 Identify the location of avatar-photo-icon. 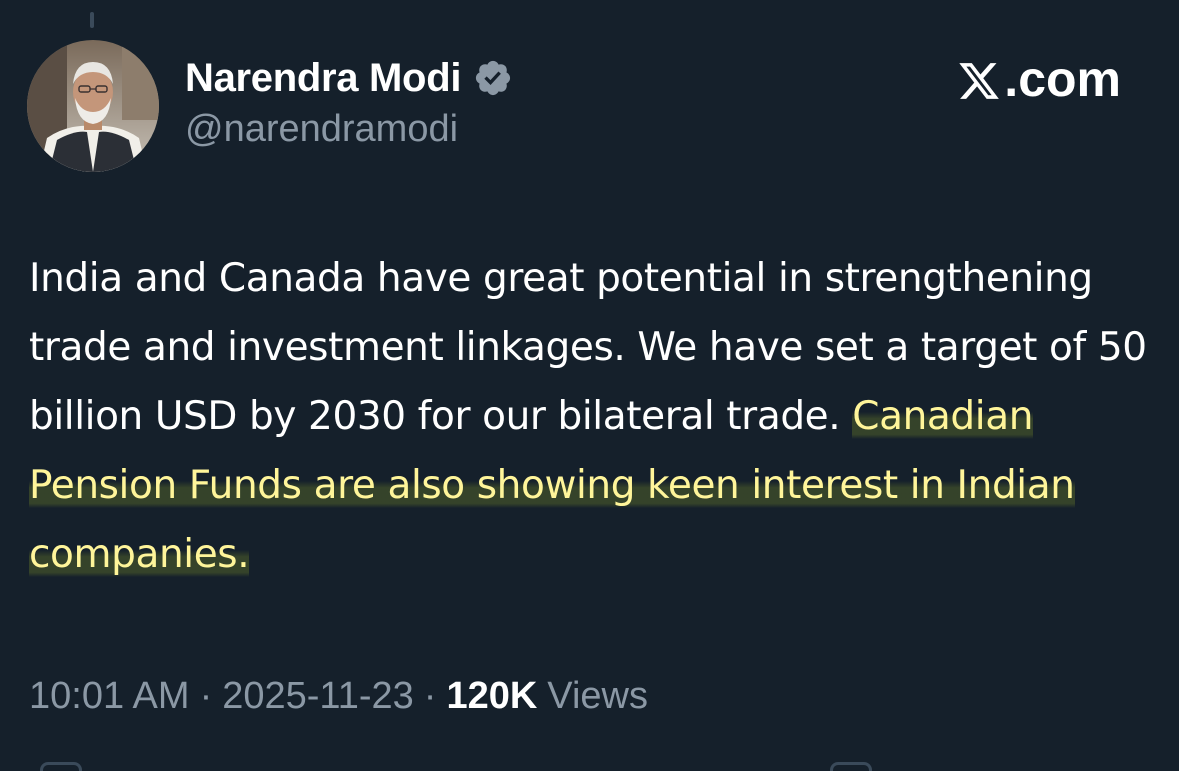
(93, 106).